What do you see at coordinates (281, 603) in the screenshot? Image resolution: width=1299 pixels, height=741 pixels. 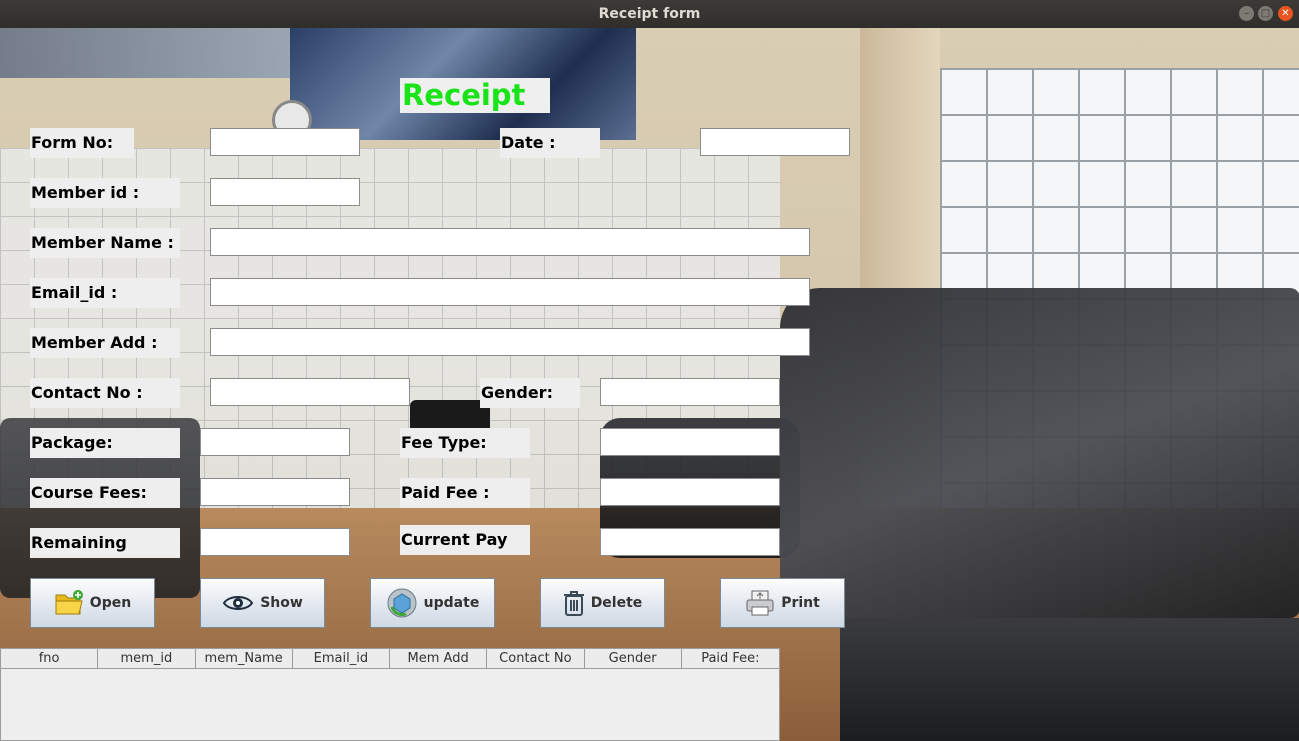 I see `show-button-label: Show` at bounding box center [281, 603].